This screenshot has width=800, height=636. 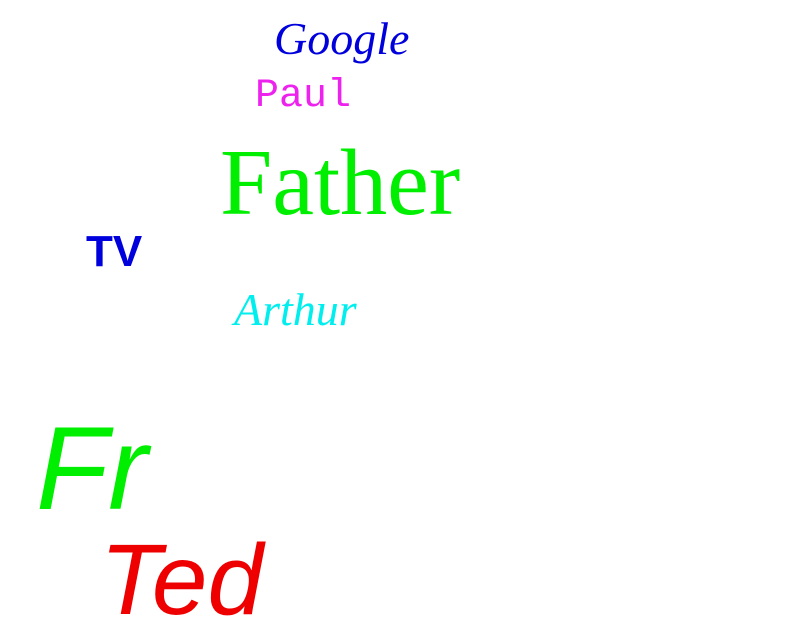 What do you see at coordinates (295, 309) in the screenshot?
I see `word-arthur: Arthur` at bounding box center [295, 309].